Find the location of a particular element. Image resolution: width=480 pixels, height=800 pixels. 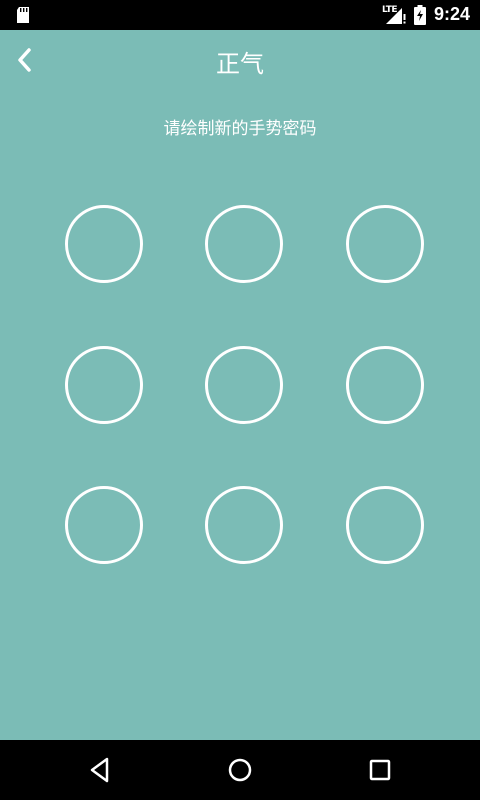

sd-card-icon is located at coordinates (23, 15).